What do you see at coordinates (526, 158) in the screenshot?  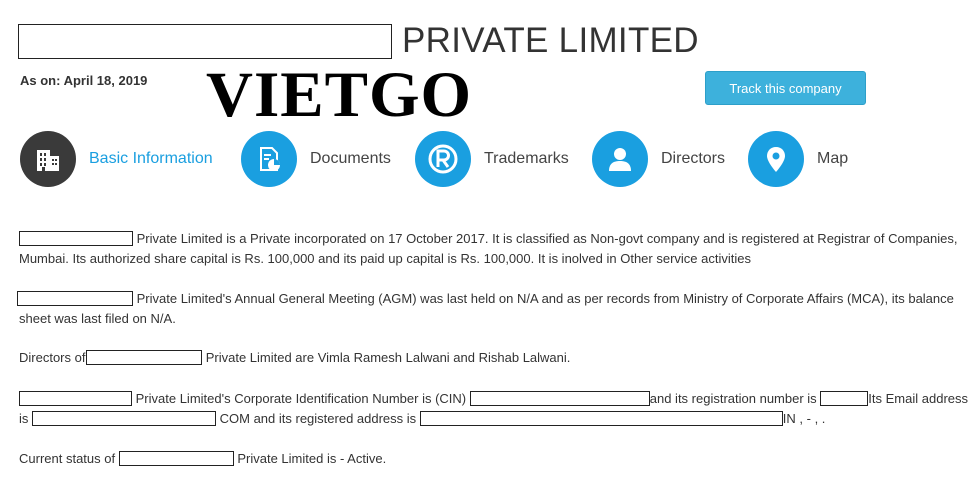 I see `nav-label-trademarks: Trademarks` at bounding box center [526, 158].